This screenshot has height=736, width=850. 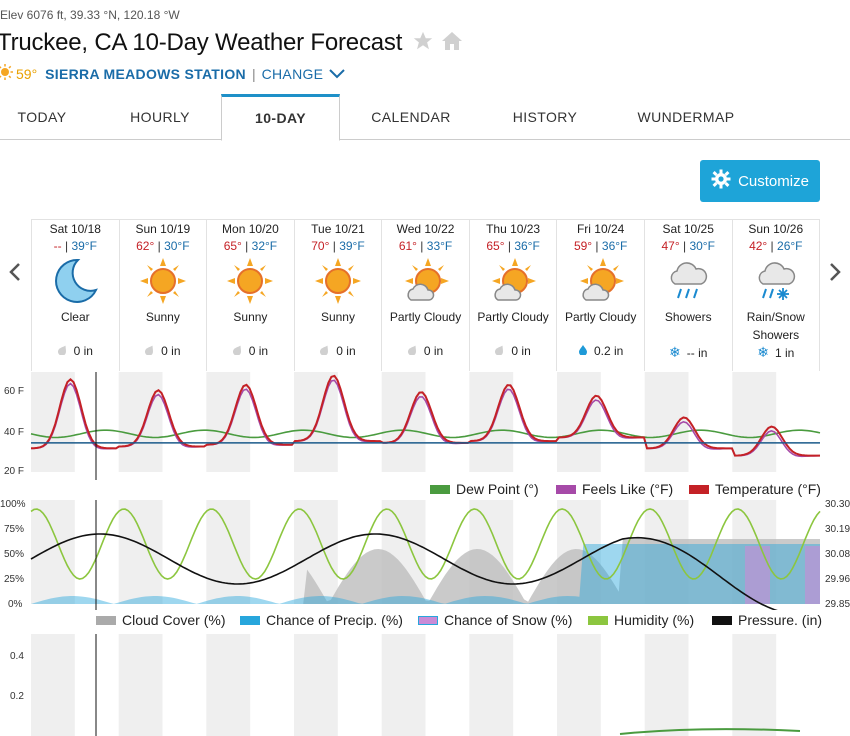 What do you see at coordinates (164, 295) in the screenshot?
I see `day-column: Sun 10/19 62° | 30°F Sunny 0 in` at bounding box center [164, 295].